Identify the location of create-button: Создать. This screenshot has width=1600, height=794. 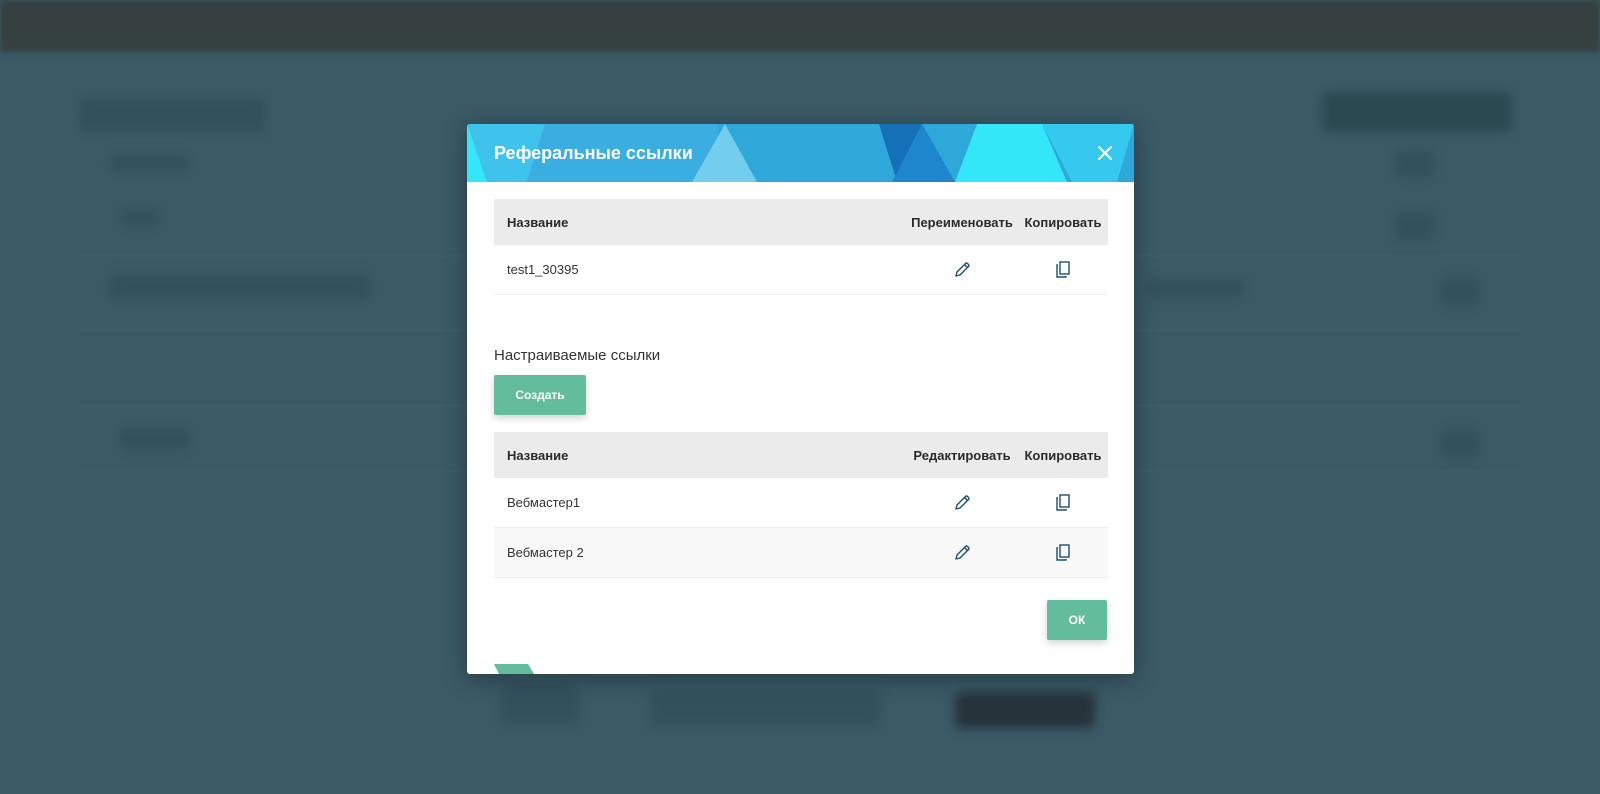
(540, 395).